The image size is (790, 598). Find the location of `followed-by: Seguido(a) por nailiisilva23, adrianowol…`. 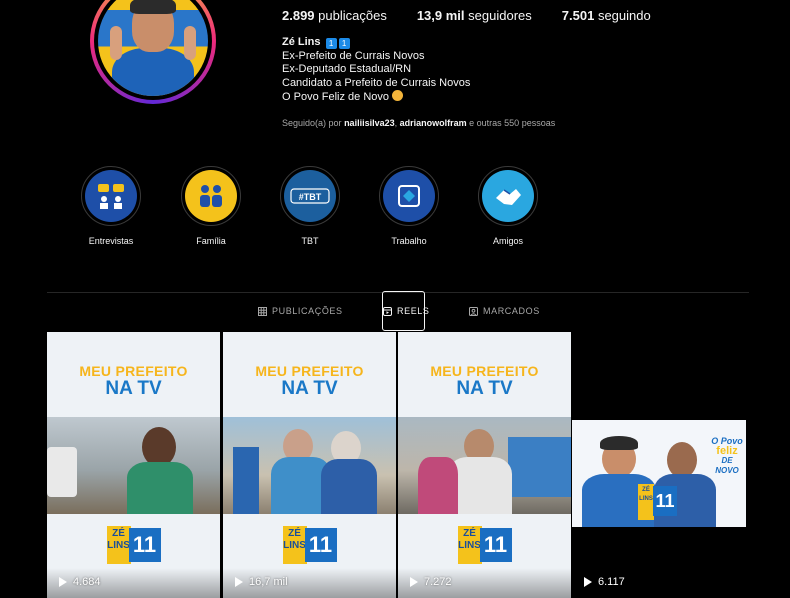

followed-by: Seguido(a) por nailiisilva23, adrianowol… is located at coordinates (418, 123).